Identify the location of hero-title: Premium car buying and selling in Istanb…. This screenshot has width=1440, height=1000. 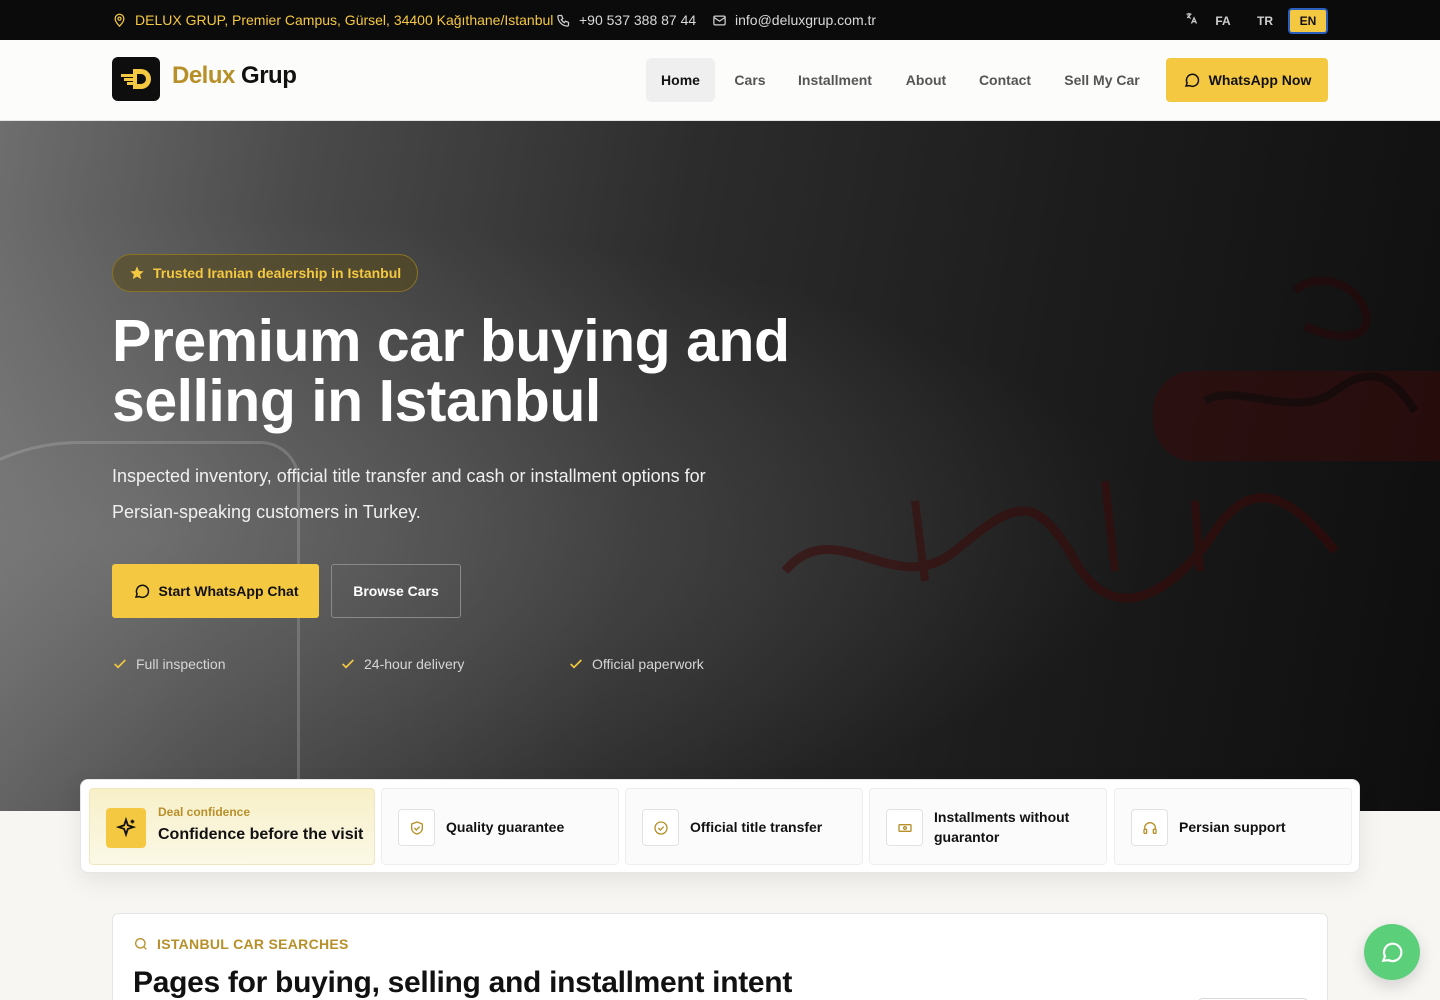
(451, 371).